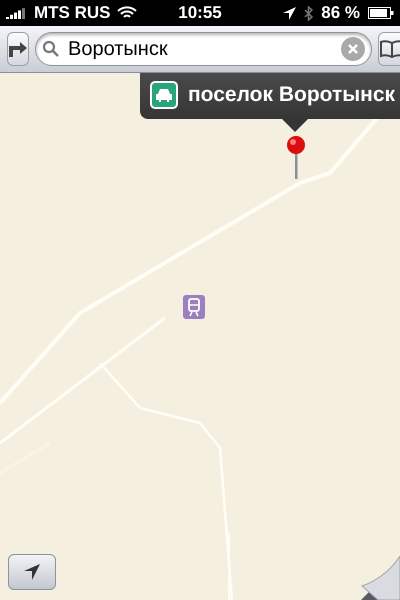  I want to click on turn-arrow-icon, so click(18, 49).